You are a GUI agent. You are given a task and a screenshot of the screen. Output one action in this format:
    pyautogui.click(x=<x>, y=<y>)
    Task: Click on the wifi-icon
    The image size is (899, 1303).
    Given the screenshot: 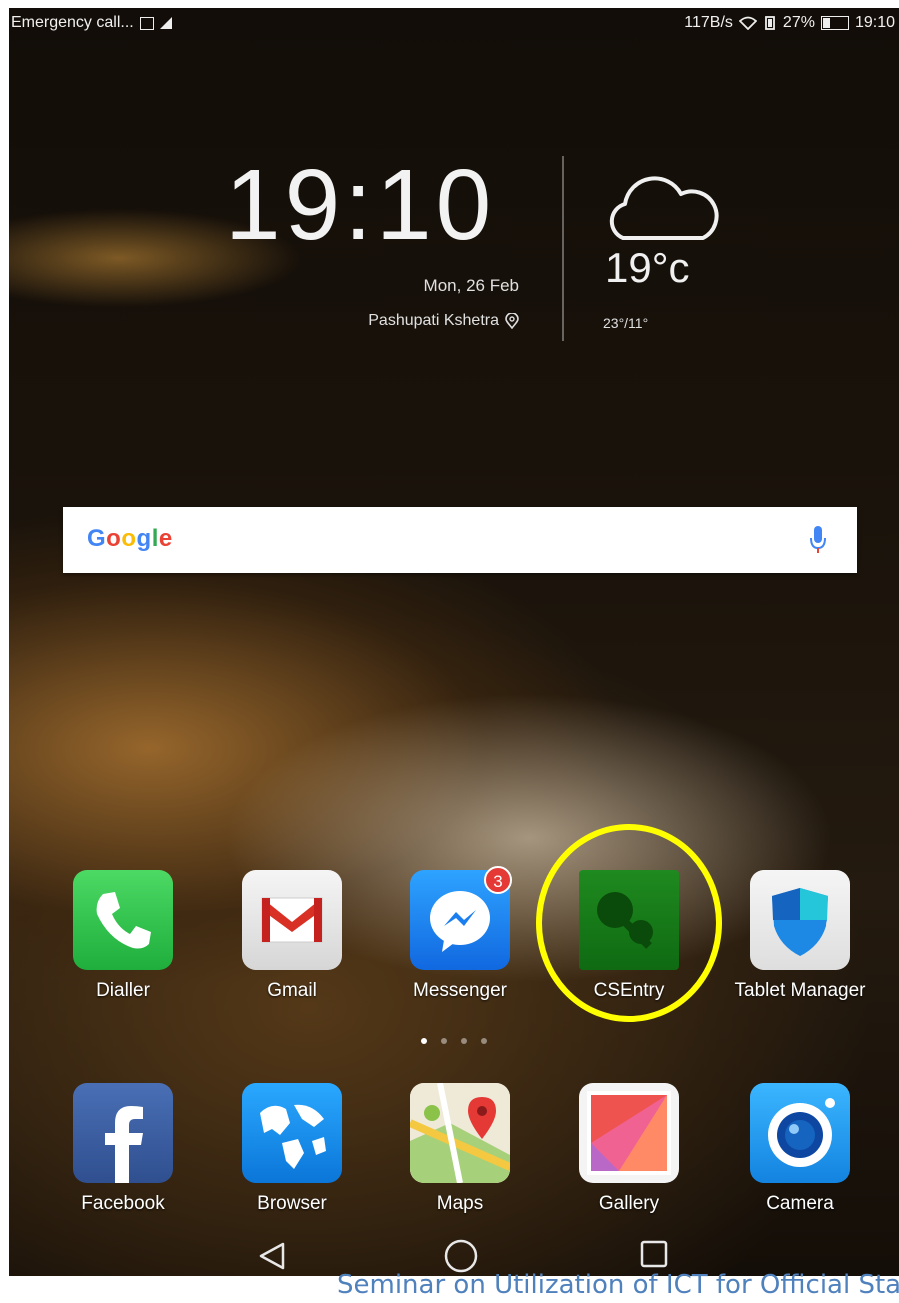 What is the action you would take?
    pyautogui.click(x=747, y=23)
    